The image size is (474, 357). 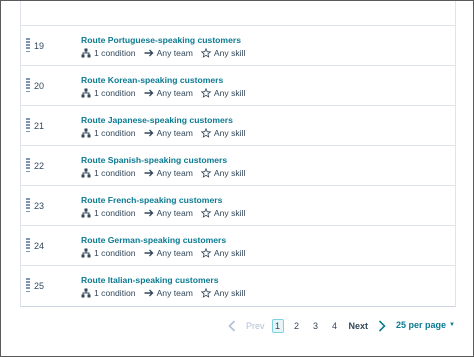 I want to click on row-priority-number: 23, so click(x=39, y=206).